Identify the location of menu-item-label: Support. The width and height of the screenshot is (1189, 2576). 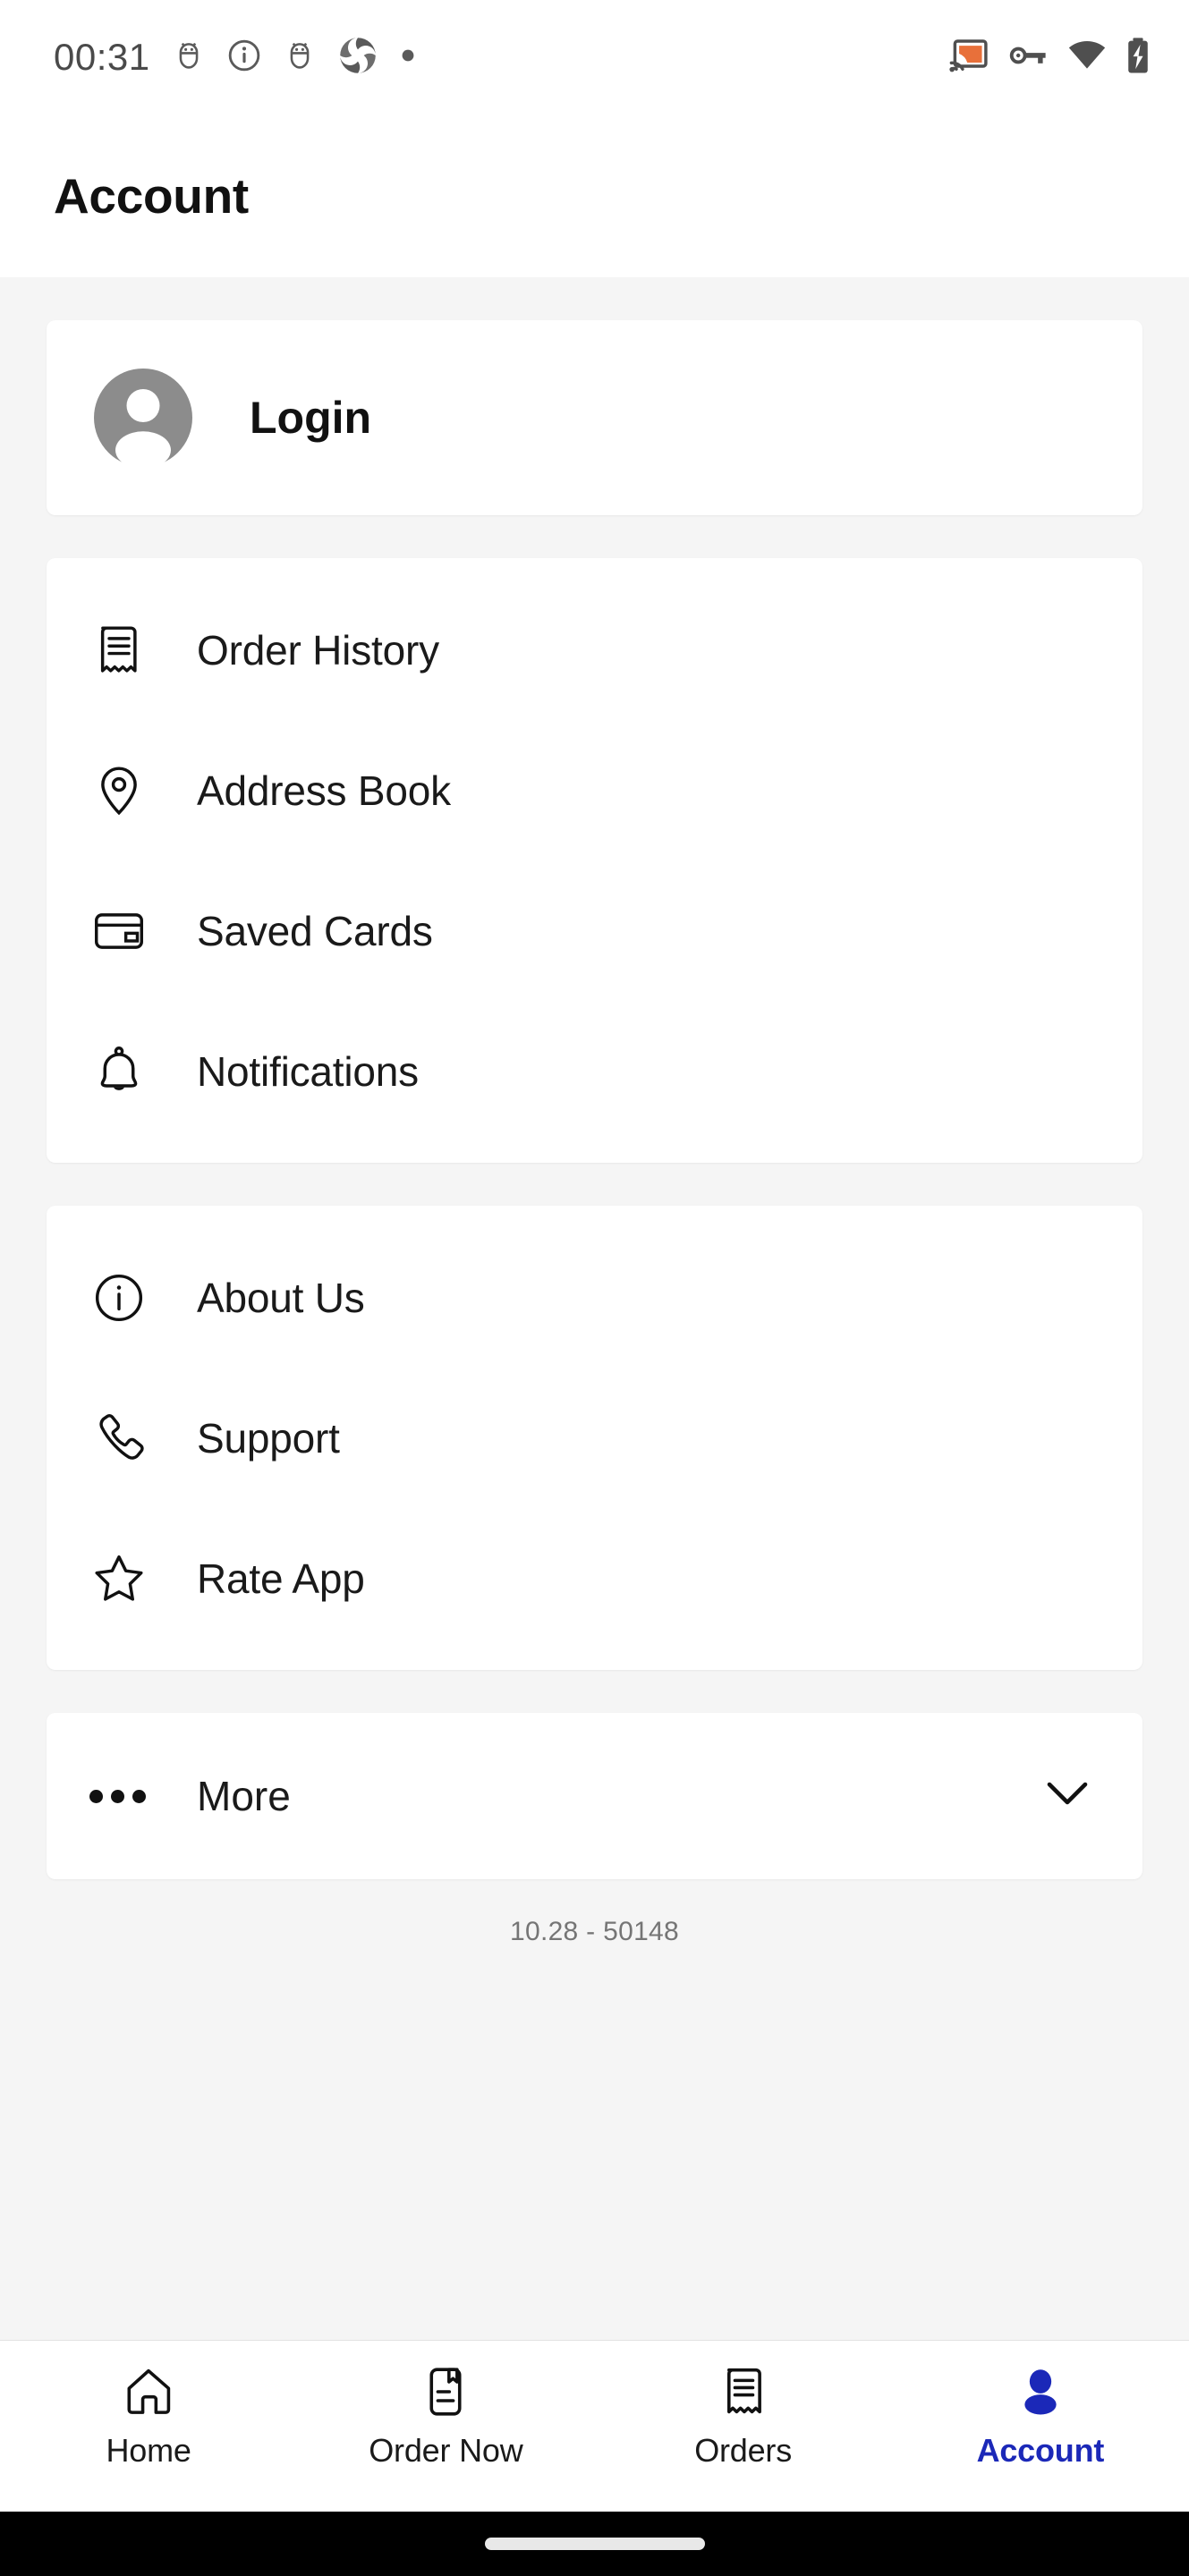
(268, 1438).